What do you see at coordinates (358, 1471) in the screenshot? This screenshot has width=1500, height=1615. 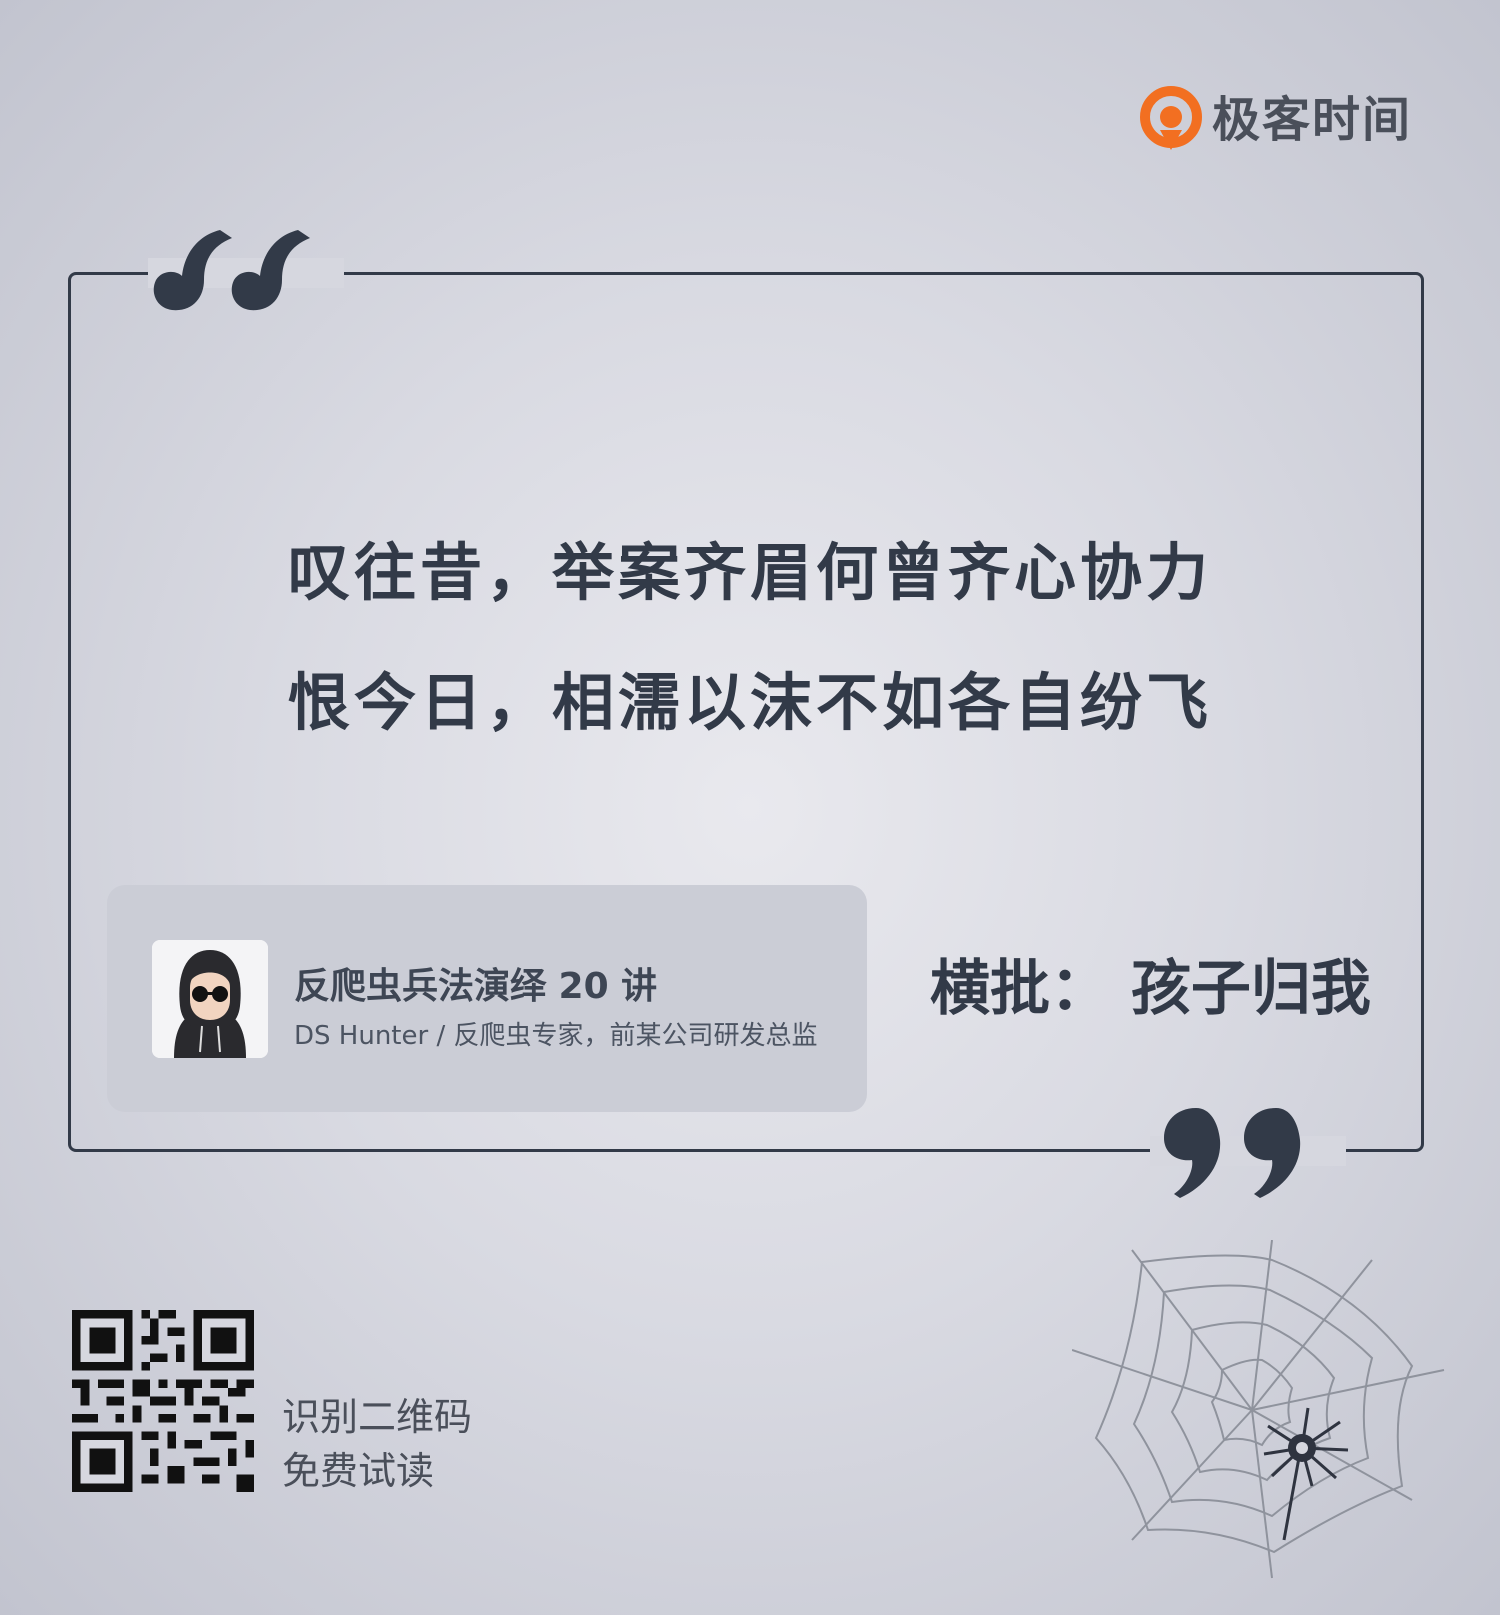 I see `qr-caption-line-2: 免费试读` at bounding box center [358, 1471].